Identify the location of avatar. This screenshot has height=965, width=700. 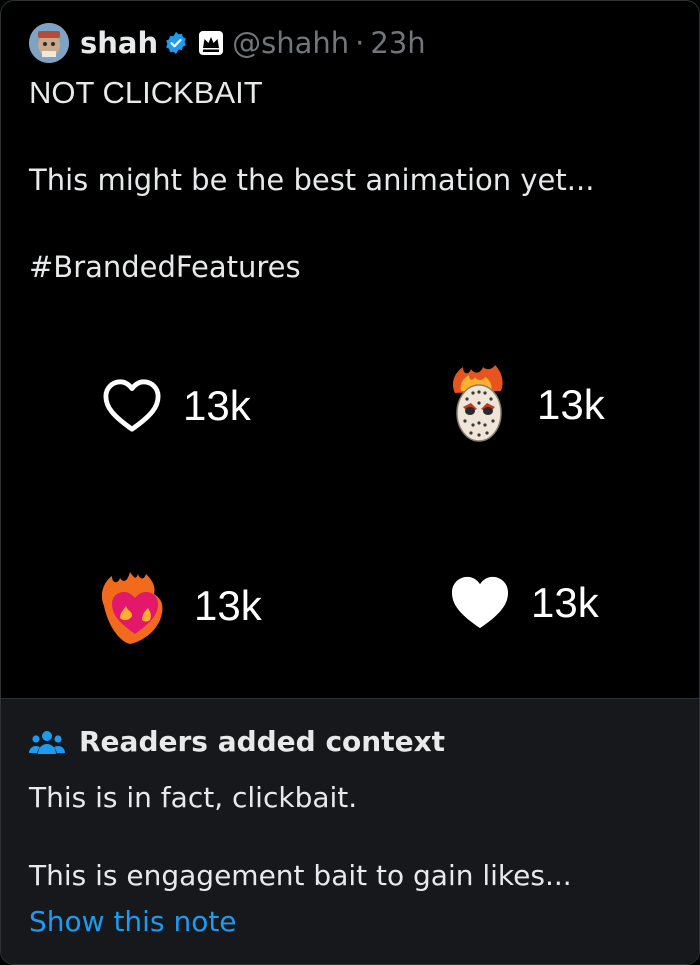
(49, 43).